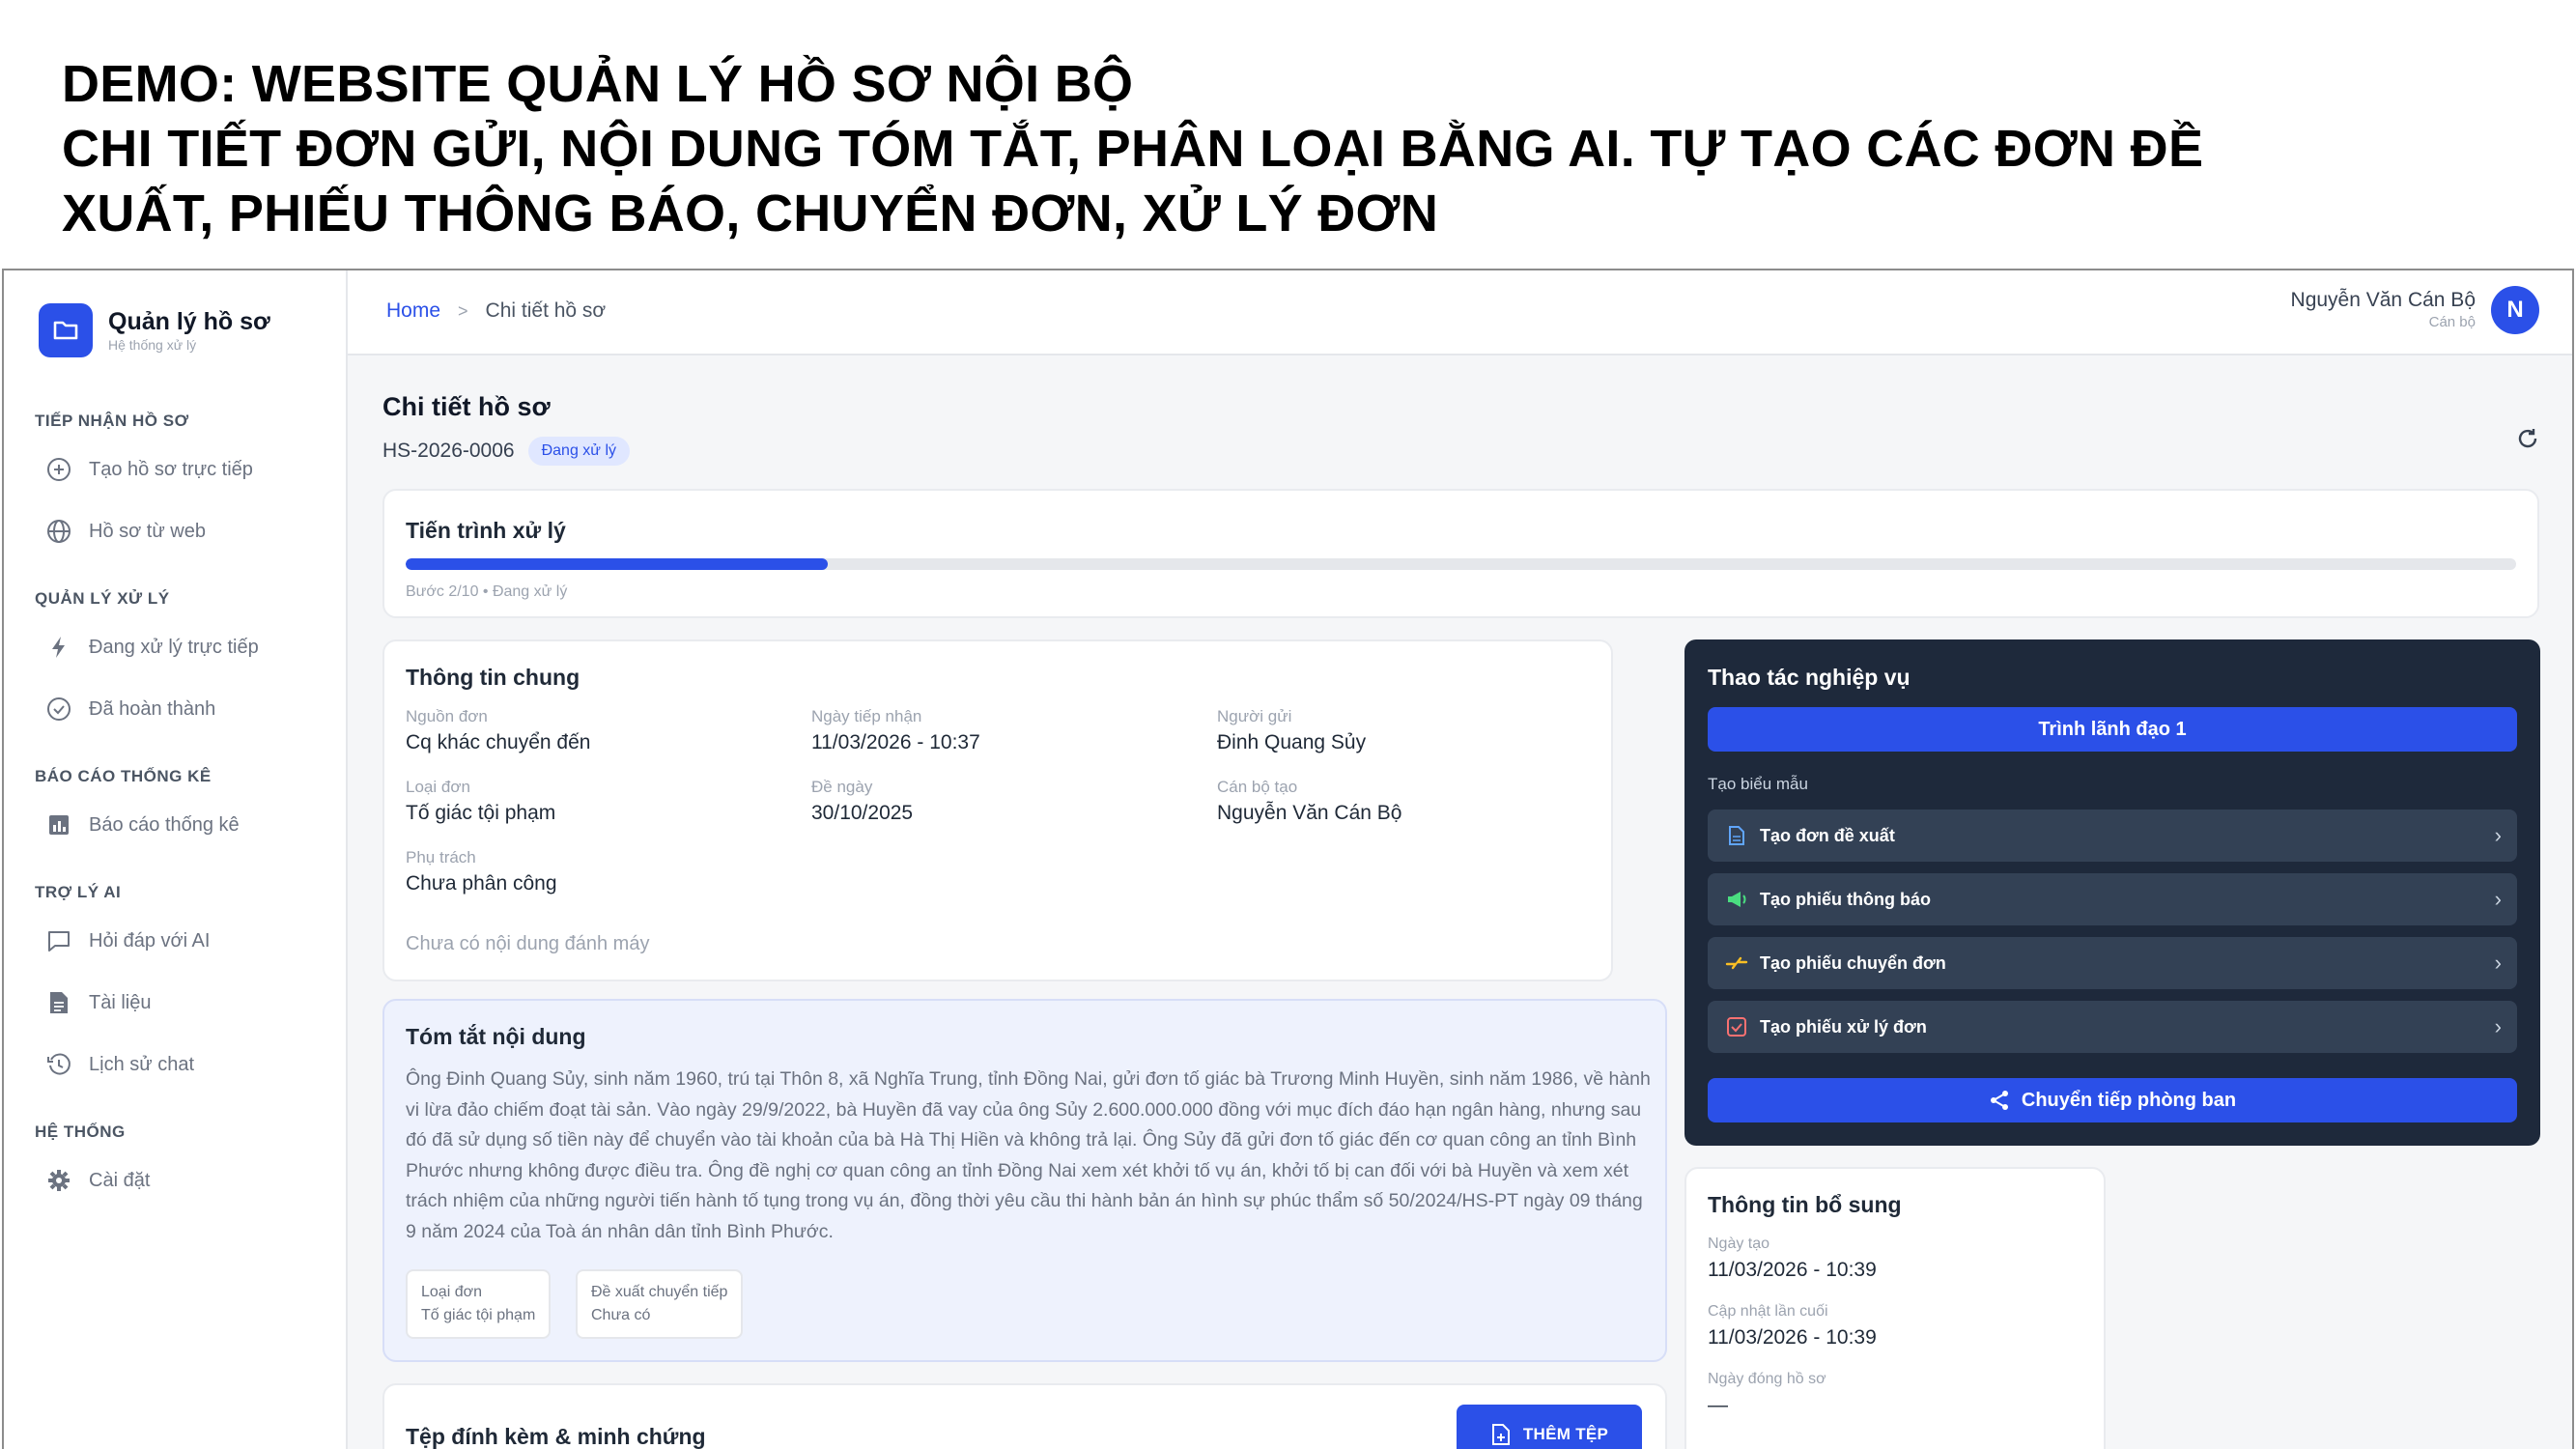 The height and width of the screenshot is (1449, 2576). I want to click on breadcrumb-home-link: Home, so click(413, 311).